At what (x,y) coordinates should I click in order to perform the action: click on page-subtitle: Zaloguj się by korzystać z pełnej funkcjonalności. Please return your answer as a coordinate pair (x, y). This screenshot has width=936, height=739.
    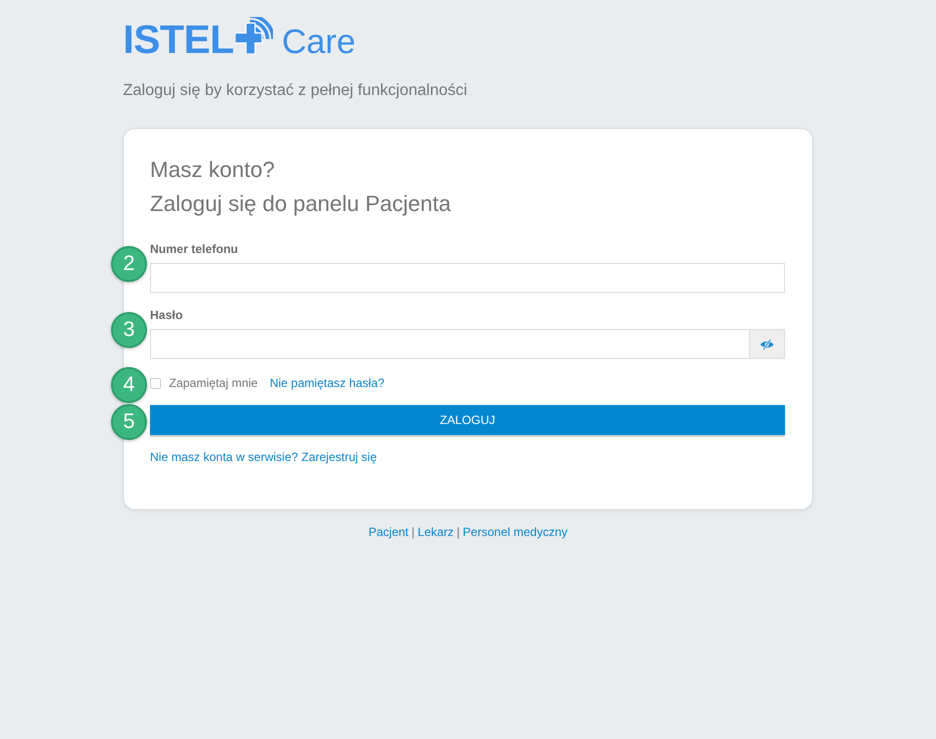
    Looking at the image, I should click on (295, 91).